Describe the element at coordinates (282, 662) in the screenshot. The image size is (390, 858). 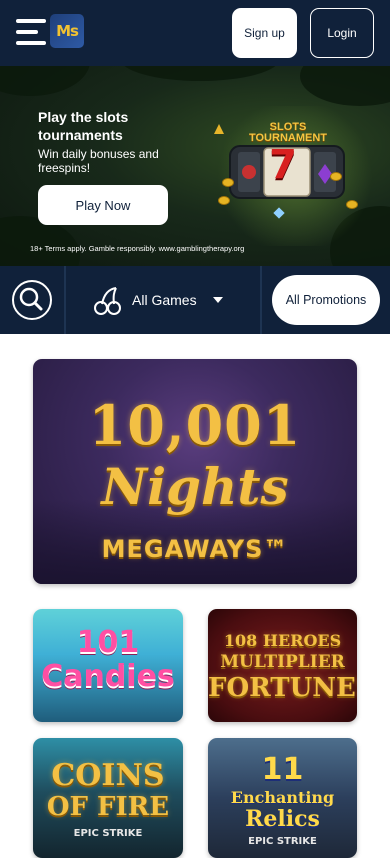
I see `game-title-line2: MULTIPLIER` at that location.